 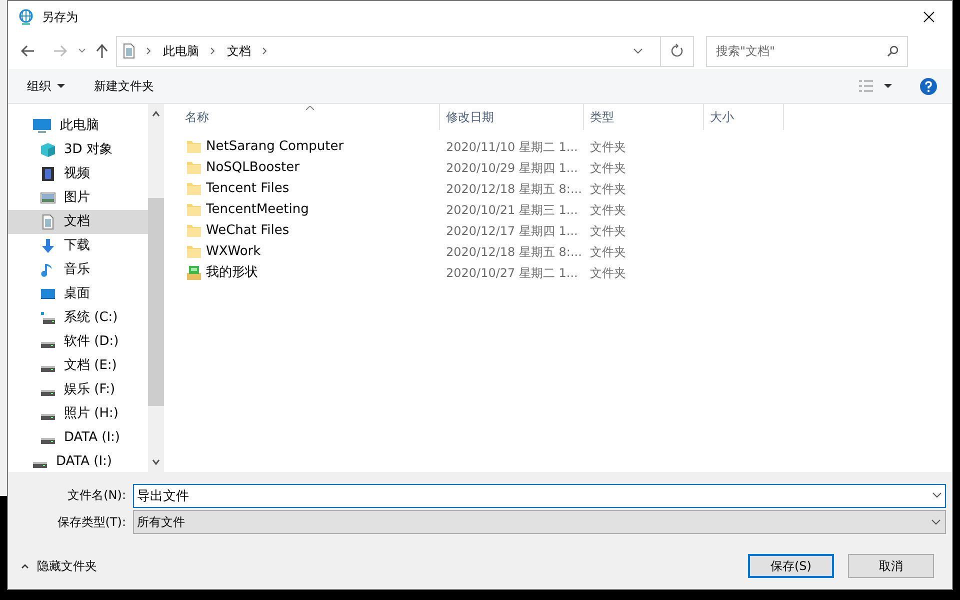 I want to click on breadcrumb-item: 文档, so click(x=239, y=51).